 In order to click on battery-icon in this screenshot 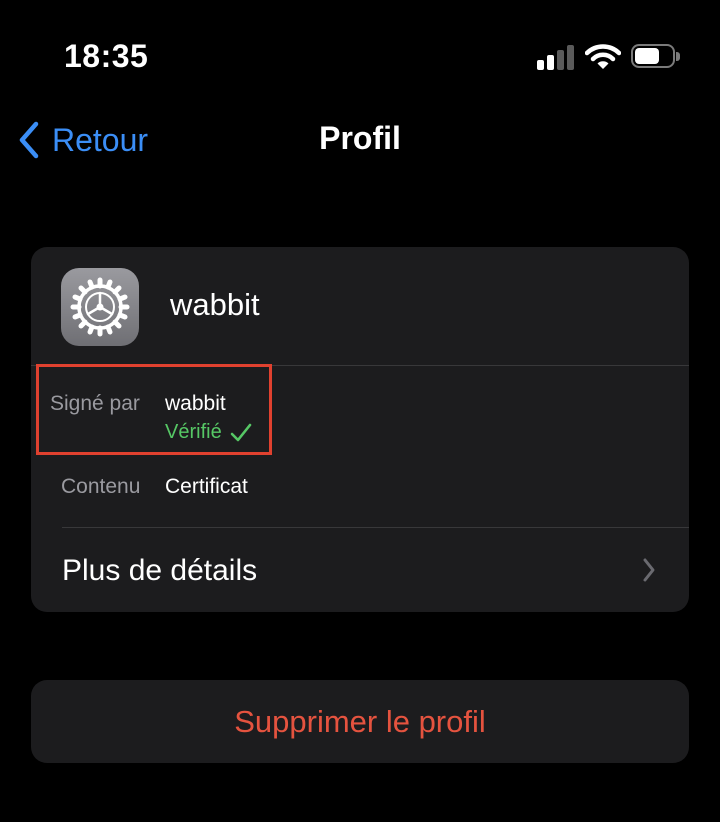, I will do `click(655, 57)`.